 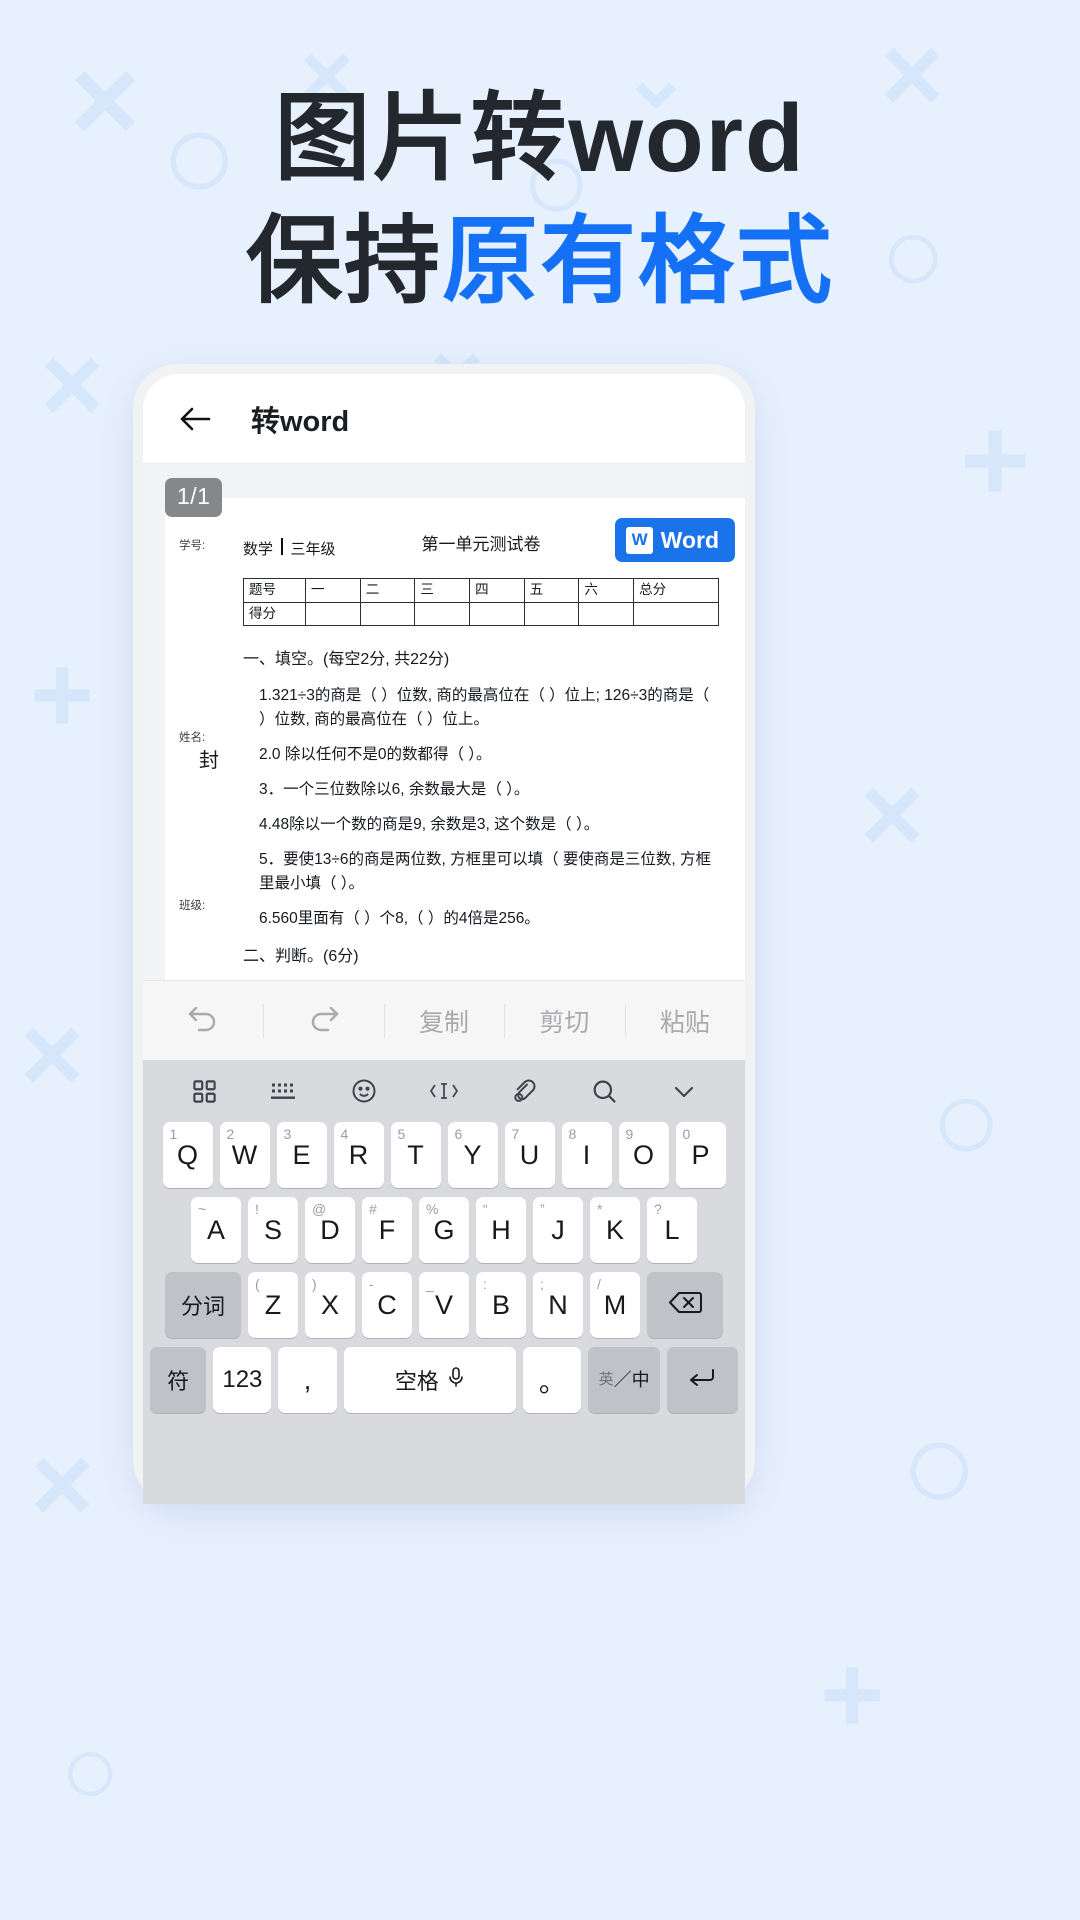 I want to click on key-W: 2W, so click(x=244, y=1155).